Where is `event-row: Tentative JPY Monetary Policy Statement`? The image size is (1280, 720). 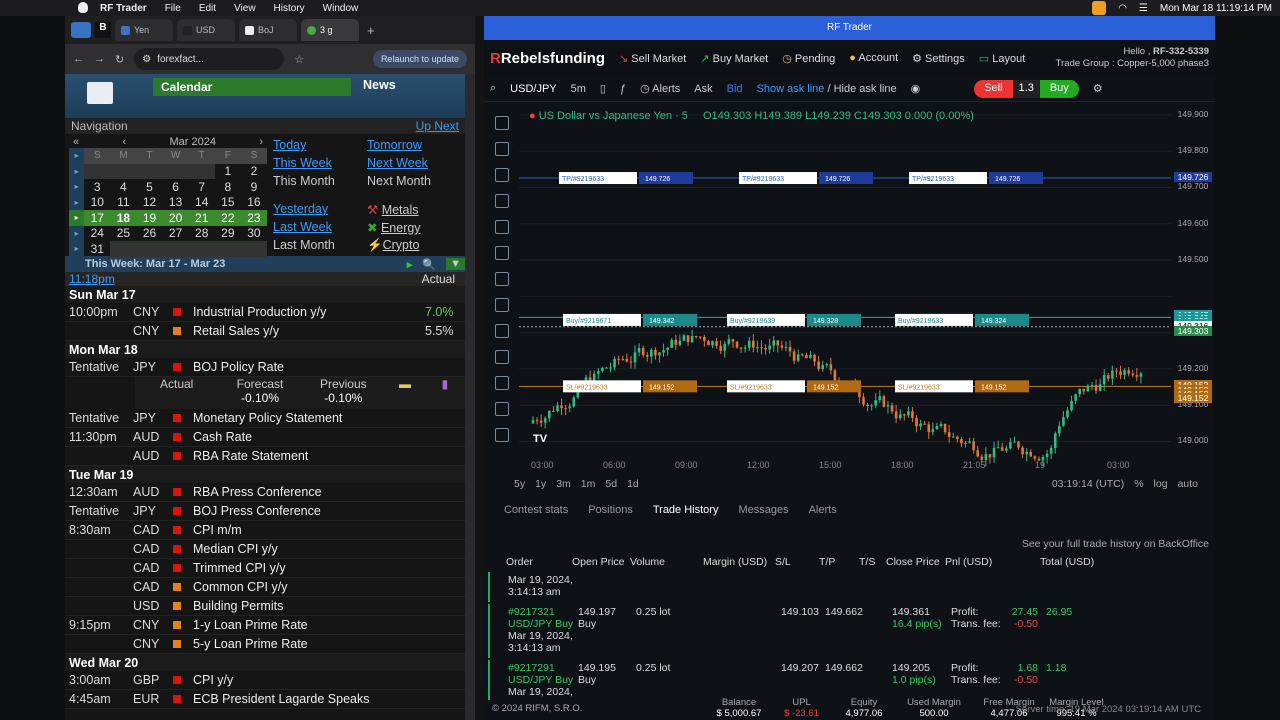 event-row: Tentative JPY Monetary Policy Statement is located at coordinates (265, 418).